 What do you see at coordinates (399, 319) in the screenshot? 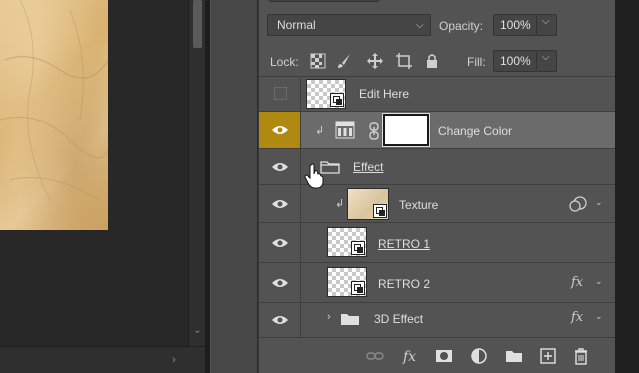
I see `layer-name: 3D Effect` at bounding box center [399, 319].